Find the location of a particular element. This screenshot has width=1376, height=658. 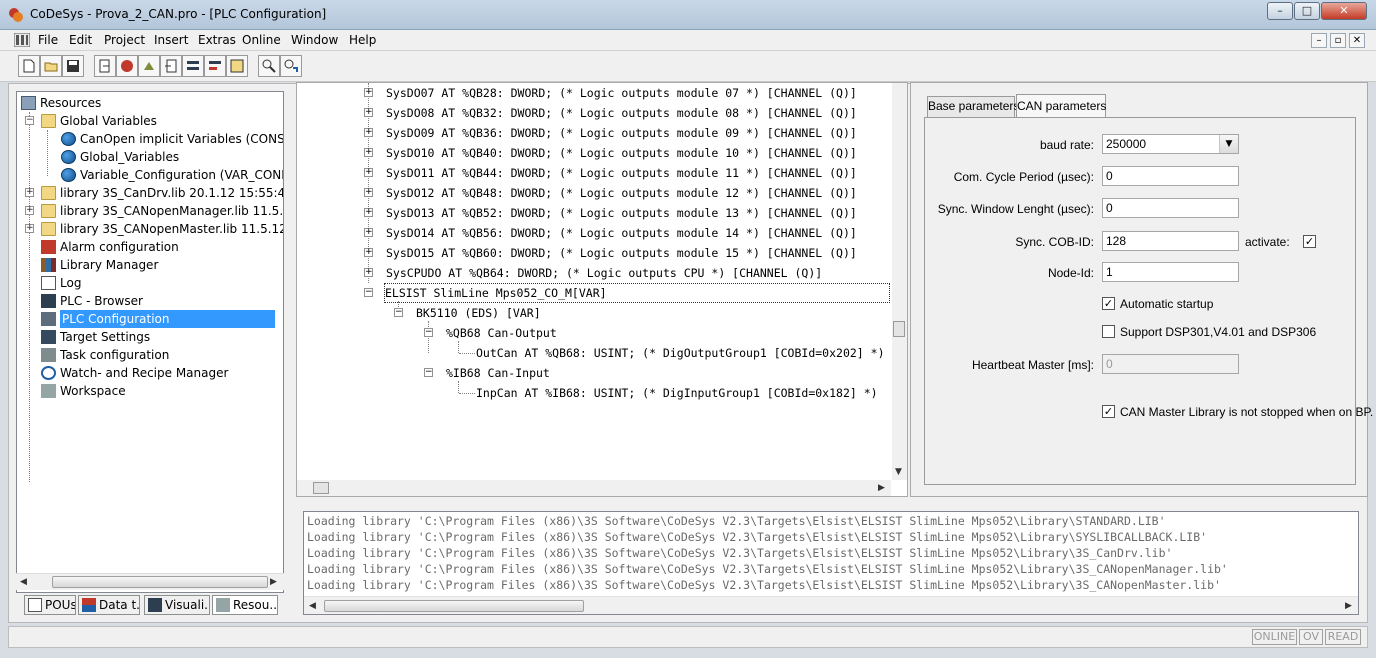

tree-item-variable-configuration: Variable_Configuration (VAR_CONFIG) is located at coordinates (172, 175).